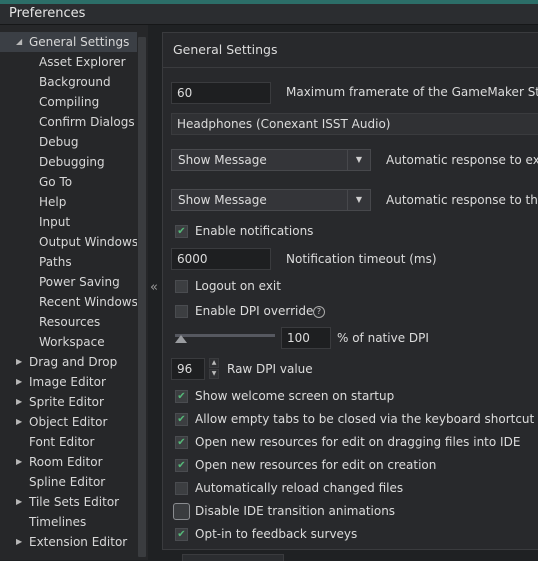  Describe the element at coordinates (225, 49) in the screenshot. I see `panel-title: General Settings` at that location.